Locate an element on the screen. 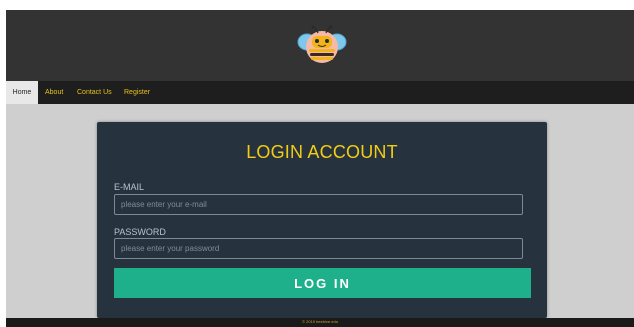 The width and height of the screenshot is (634, 327). nav-item-register: Register is located at coordinates (137, 92).